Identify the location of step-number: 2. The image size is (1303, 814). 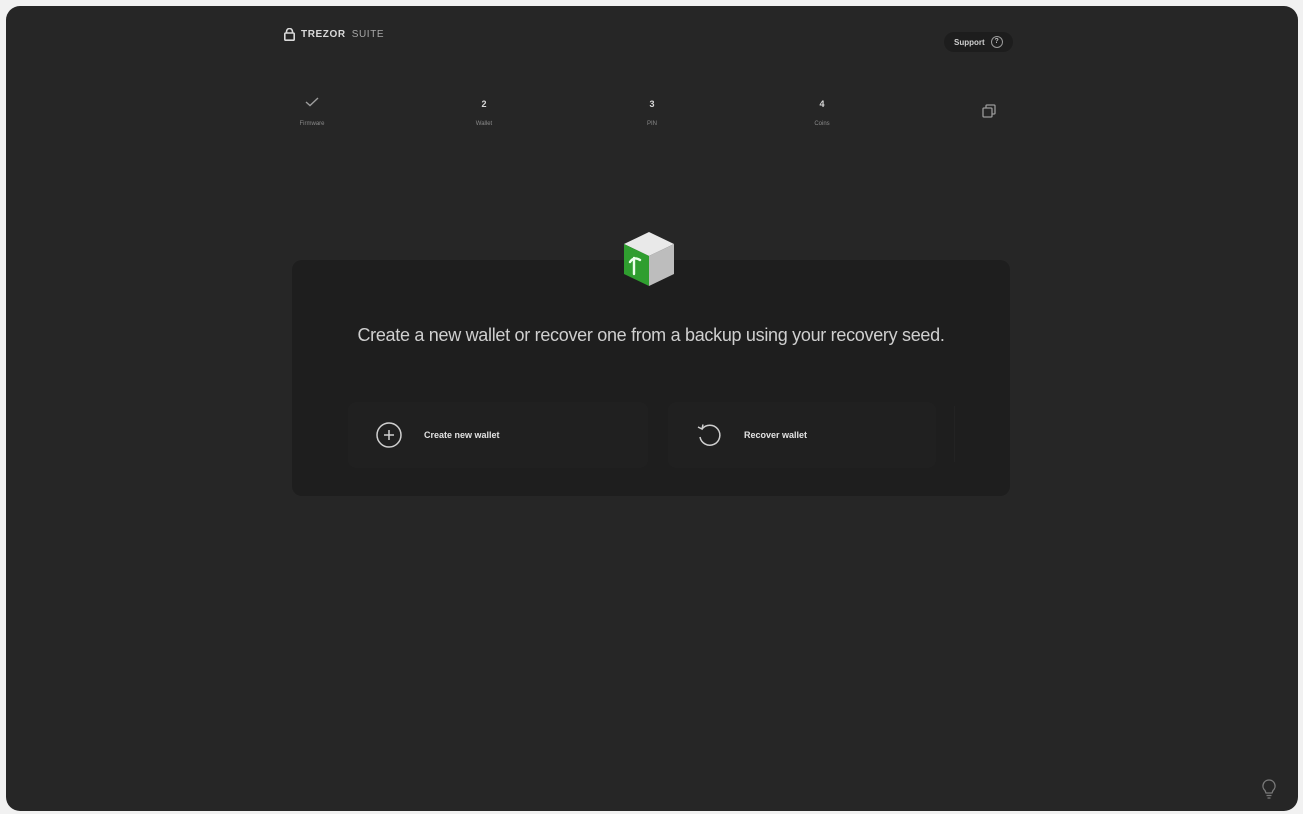
(484, 104).